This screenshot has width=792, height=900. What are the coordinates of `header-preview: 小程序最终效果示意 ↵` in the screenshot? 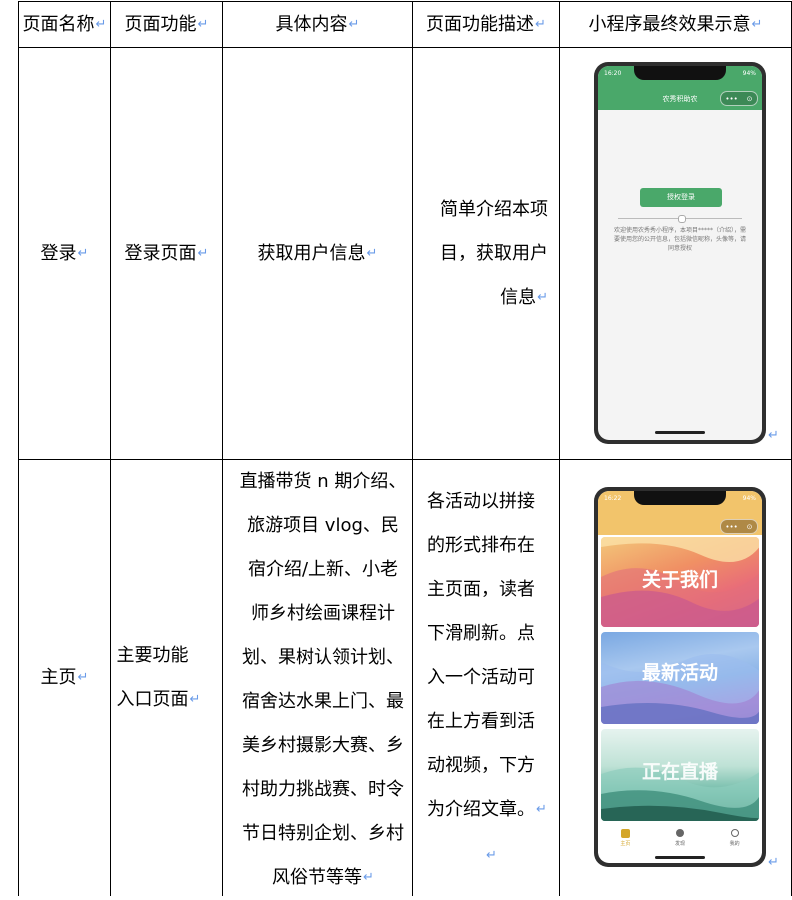 It's located at (675, 24).